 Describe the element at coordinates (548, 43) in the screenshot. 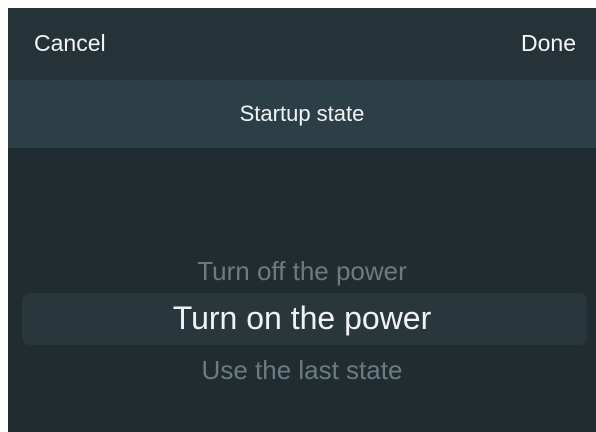

I see `done-button: Done` at that location.